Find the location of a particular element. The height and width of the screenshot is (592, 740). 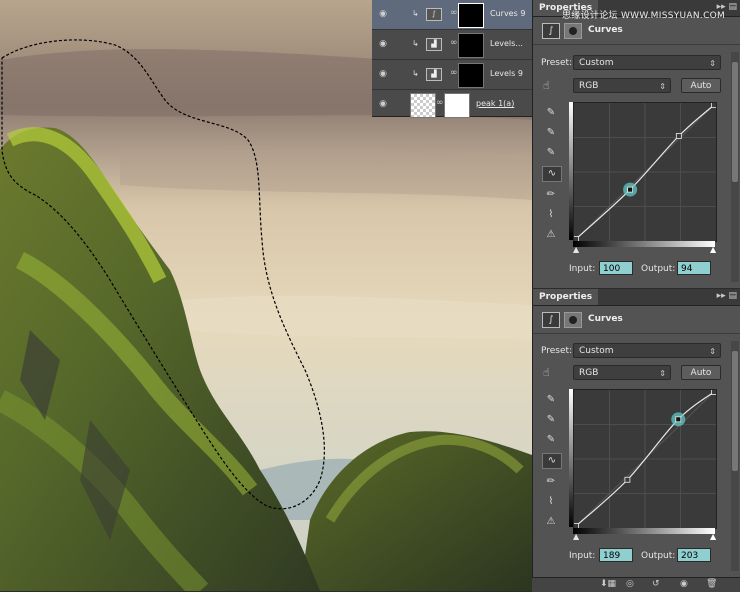

trash-icon: 🗑 is located at coordinates (711, 584).